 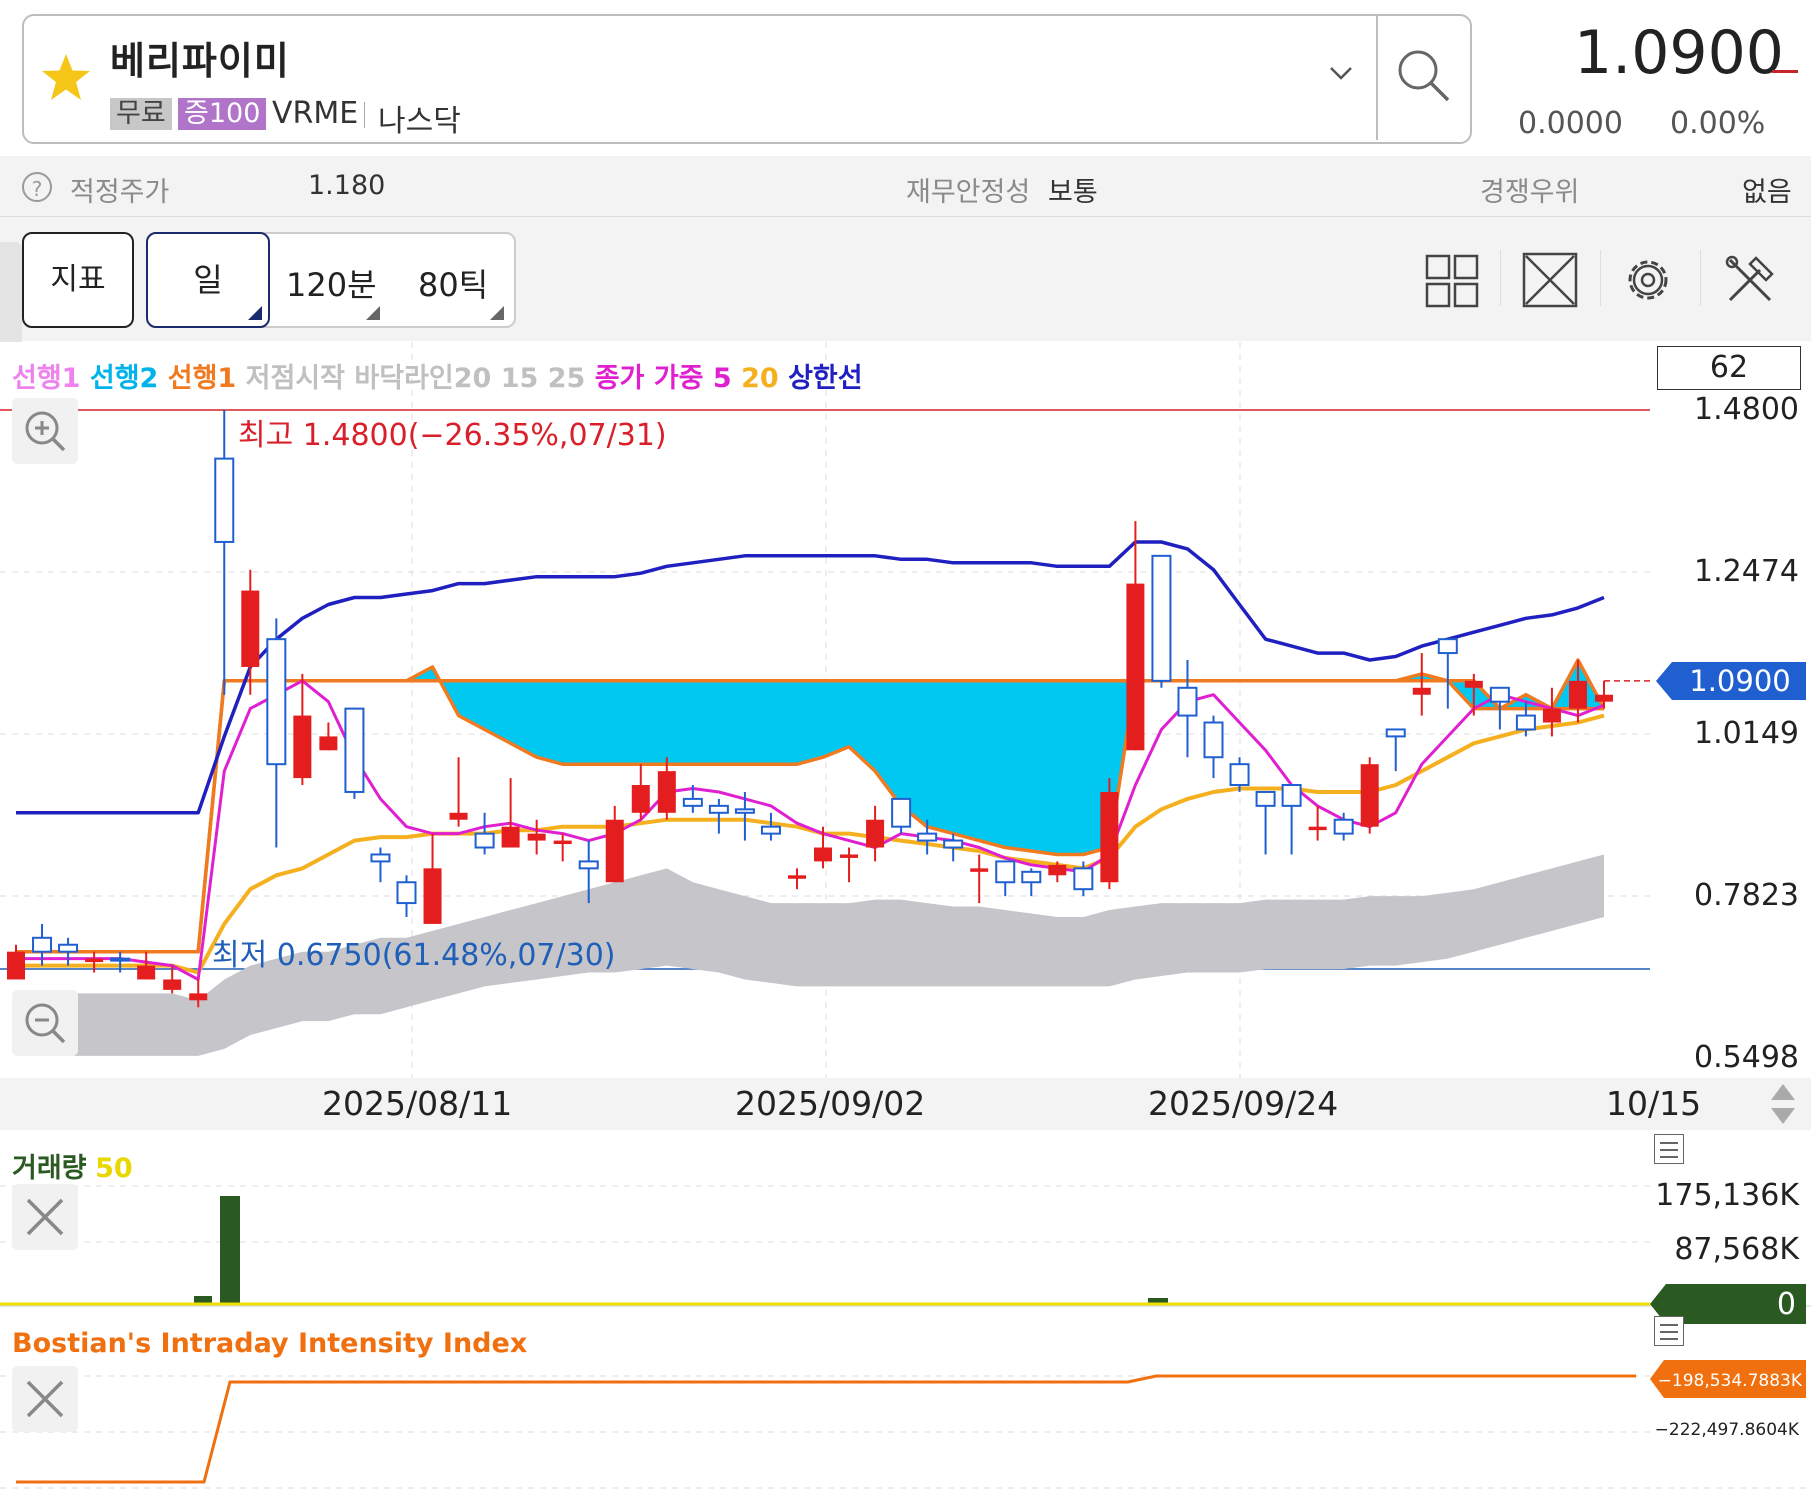 I want to click on layout-grid-icon, so click(x=1452, y=280).